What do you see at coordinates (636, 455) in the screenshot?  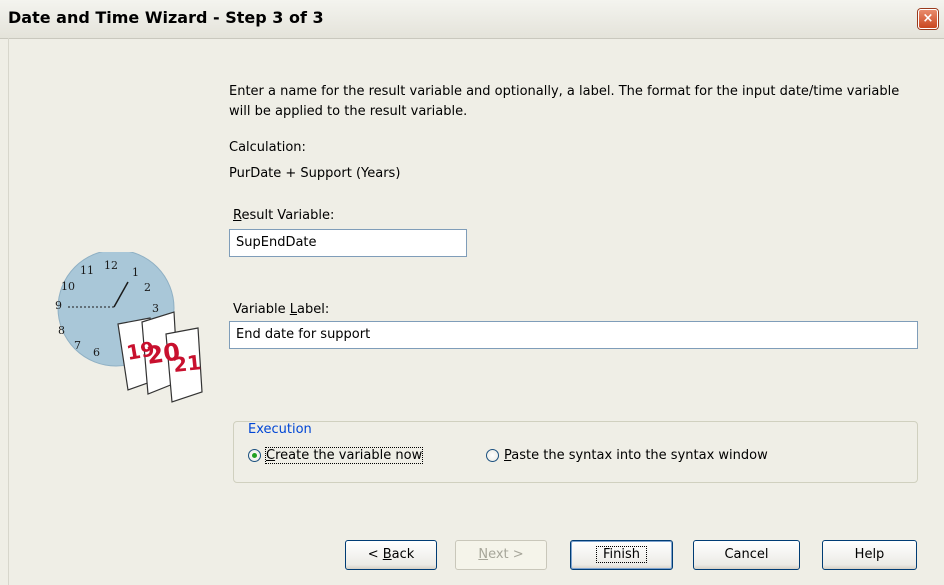 I see `radio-label: Paste the syntax into the syntax window` at bounding box center [636, 455].